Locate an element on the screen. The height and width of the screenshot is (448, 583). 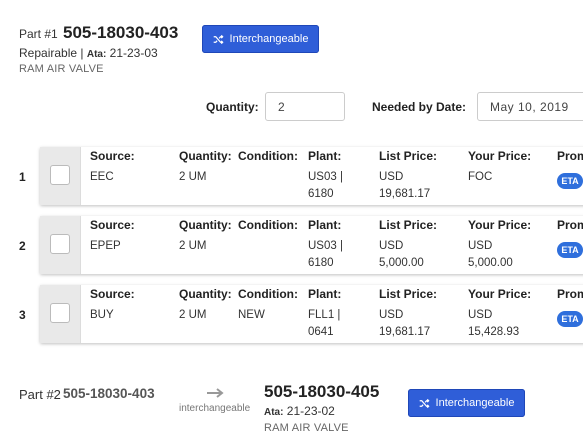
quantity-input: 2 is located at coordinates (305, 106).